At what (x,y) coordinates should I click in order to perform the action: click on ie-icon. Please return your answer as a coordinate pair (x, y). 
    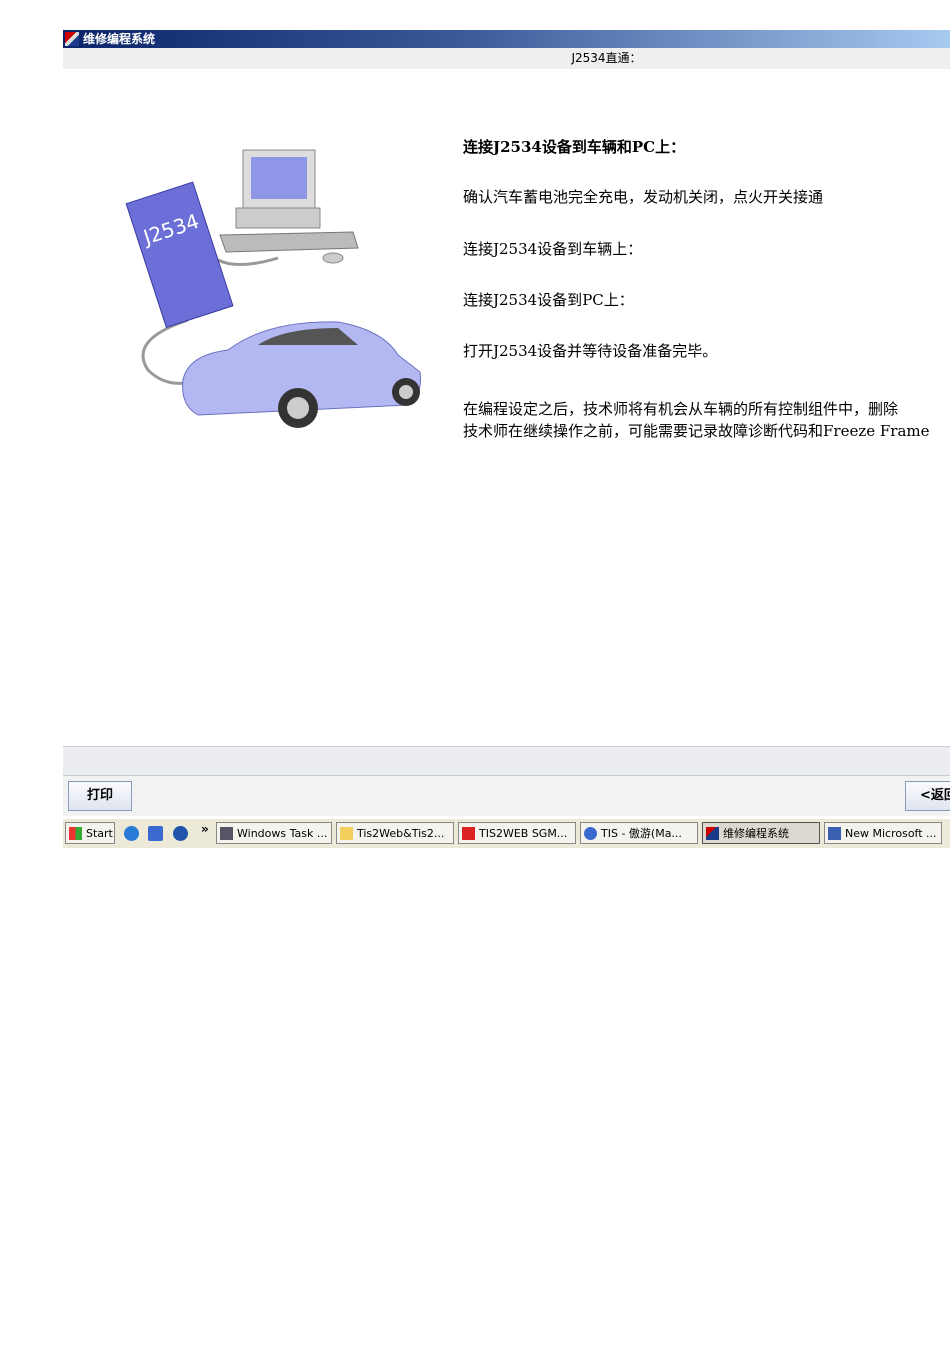
    Looking at the image, I should click on (131, 833).